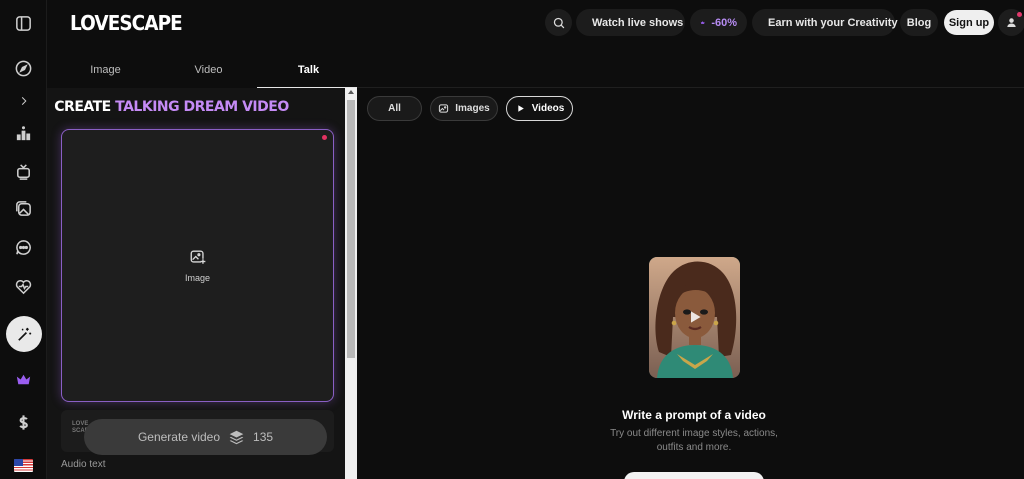 This screenshot has width=1024, height=479. I want to click on notification-dot, so click(1019, 14).